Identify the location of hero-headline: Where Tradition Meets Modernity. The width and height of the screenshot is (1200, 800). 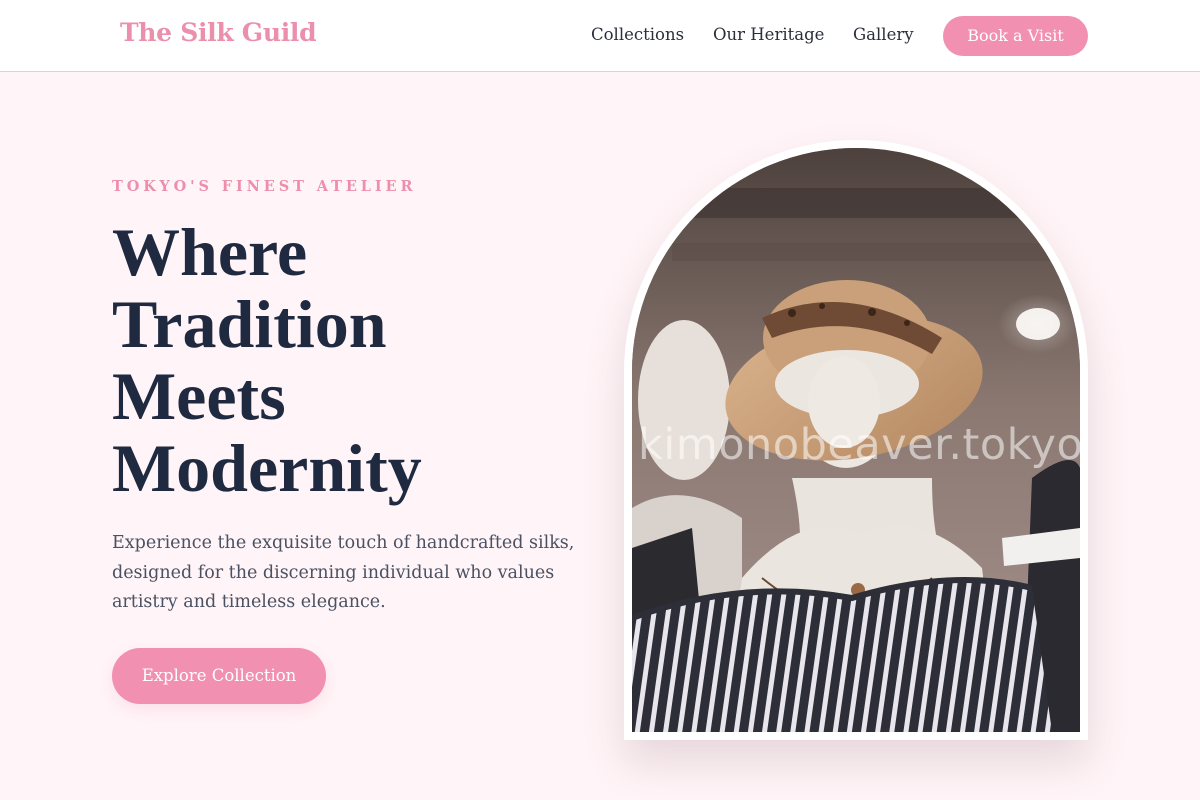
(342, 360).